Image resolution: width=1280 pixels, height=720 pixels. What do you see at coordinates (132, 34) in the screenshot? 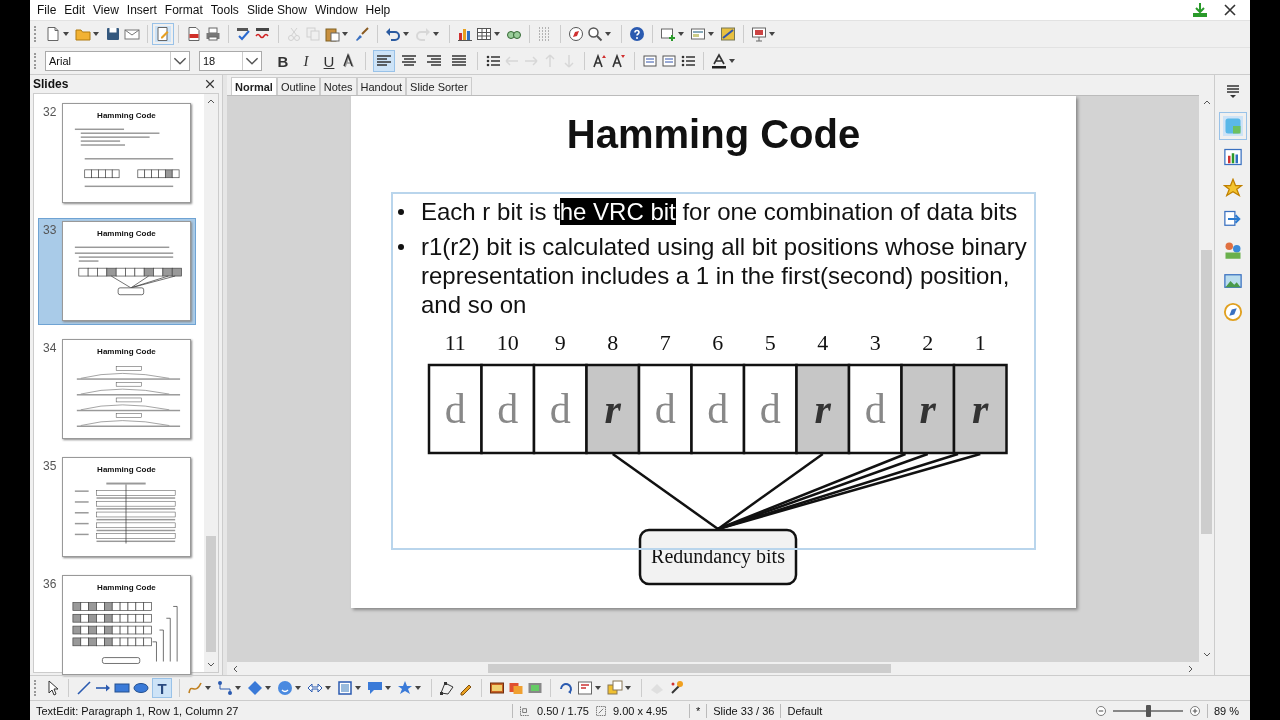
I see `email-icon` at bounding box center [132, 34].